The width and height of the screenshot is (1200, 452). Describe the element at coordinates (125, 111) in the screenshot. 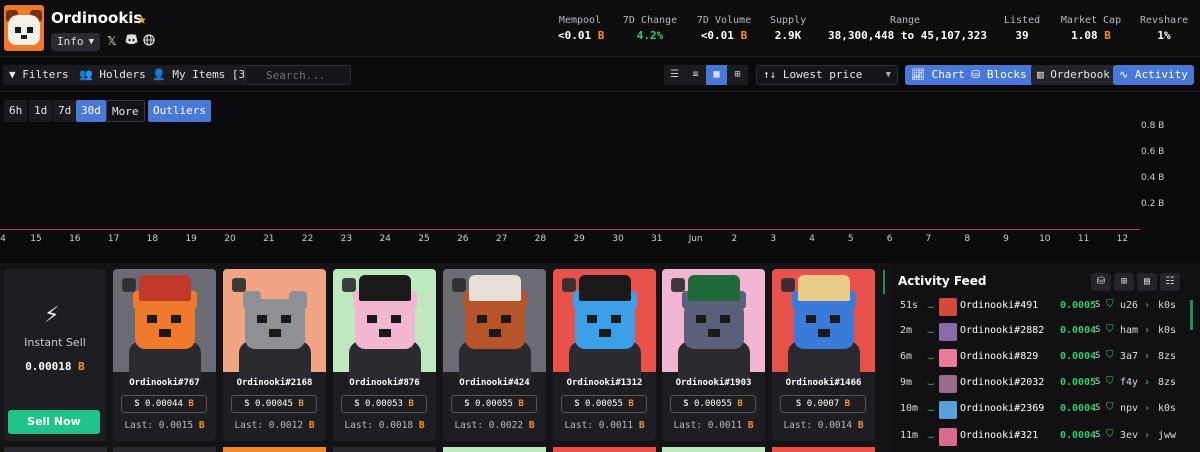

I see `range-more: More` at that location.